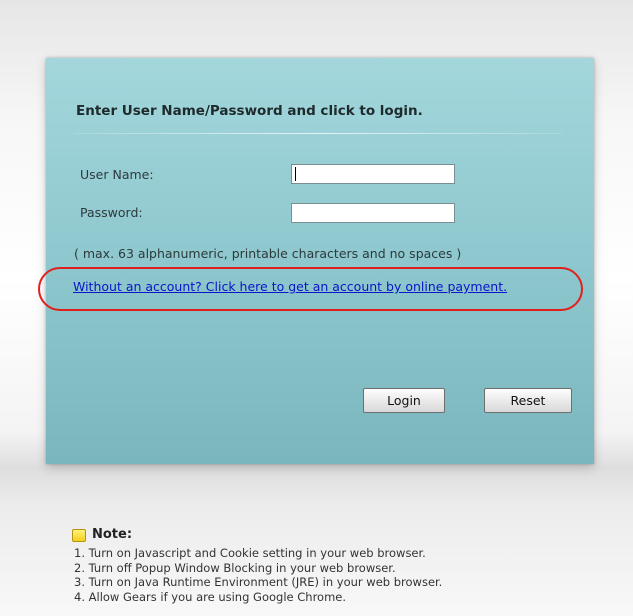 Image resolution: width=633 pixels, height=616 pixels. I want to click on password-field, so click(373, 213).